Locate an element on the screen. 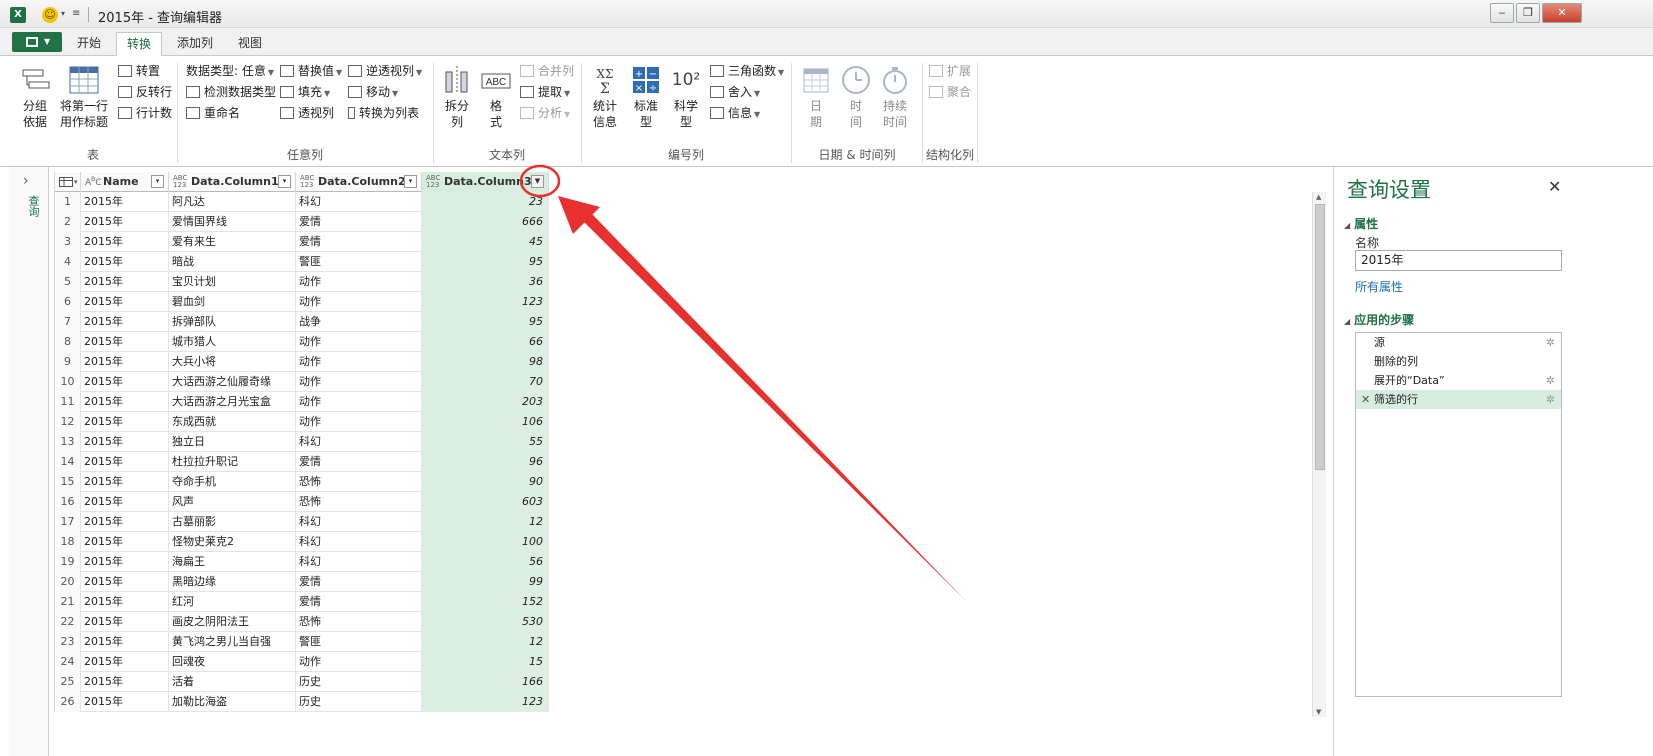 Image resolution: width=1653 pixels, height=756 pixels. format-button: ABC 格 式 is located at coordinates (496, 97).